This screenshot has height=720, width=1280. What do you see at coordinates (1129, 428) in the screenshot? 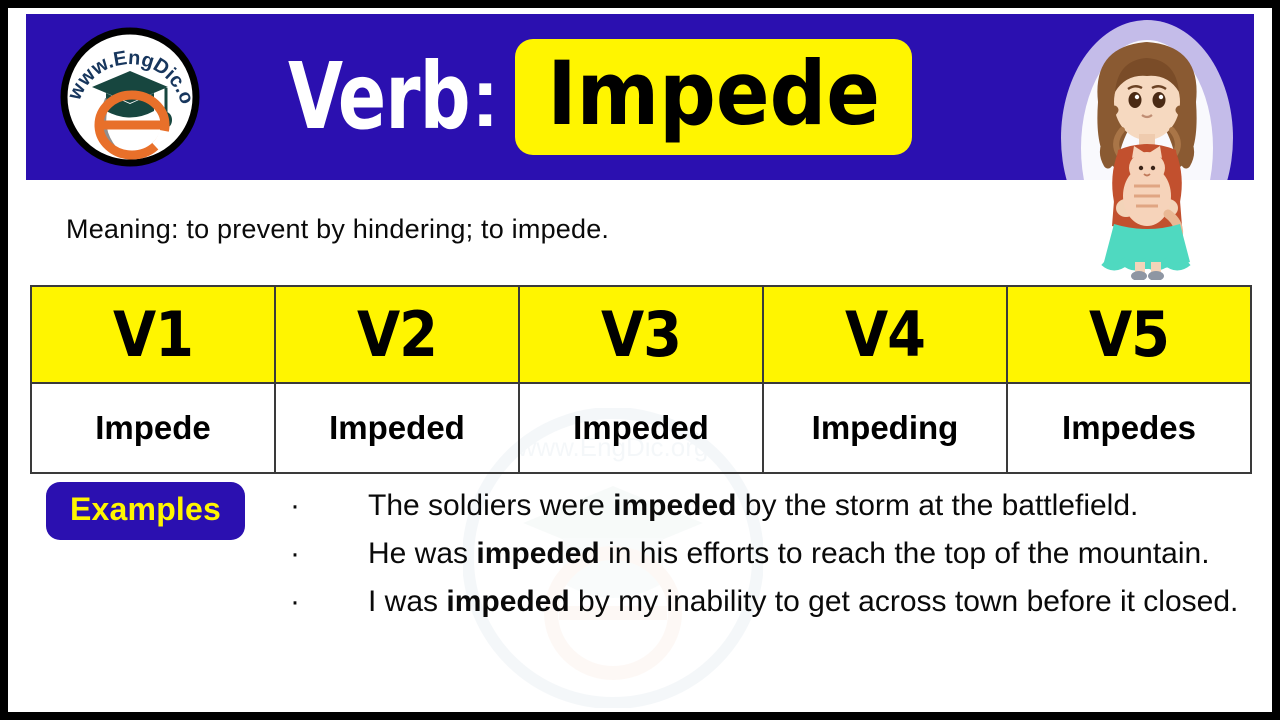
I see `verb-form-v5: Impedes` at bounding box center [1129, 428].